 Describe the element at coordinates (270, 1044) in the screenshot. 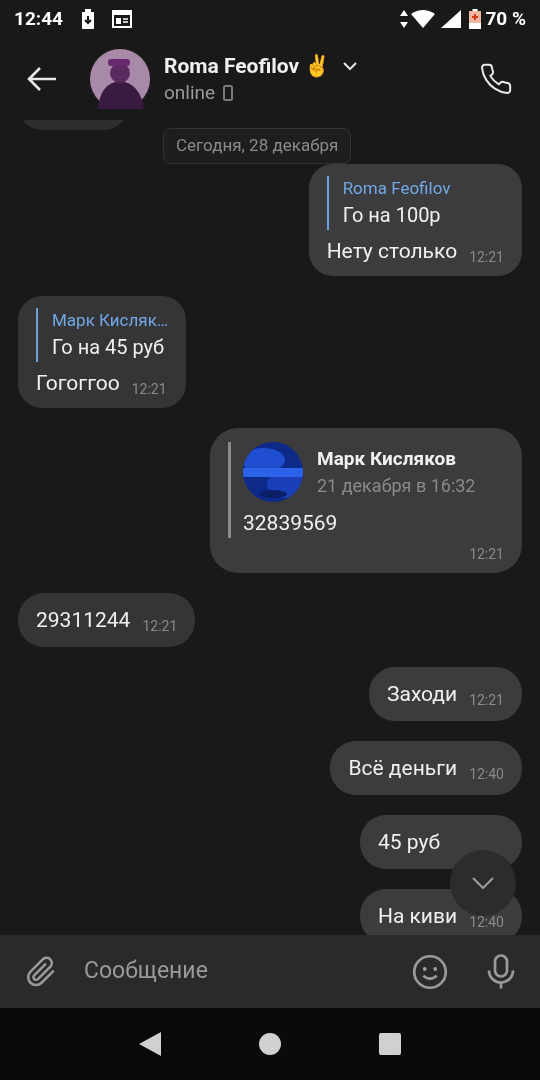

I see `home-nav-icon` at that location.